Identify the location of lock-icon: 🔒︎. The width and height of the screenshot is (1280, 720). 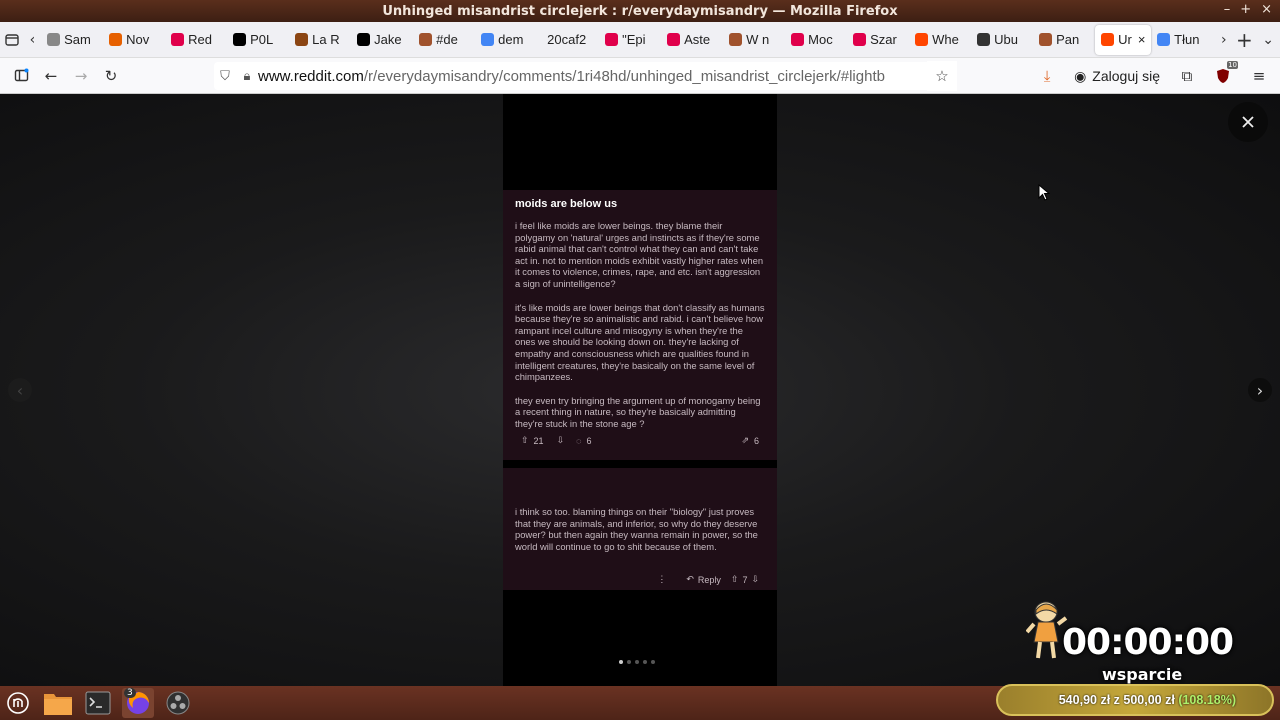
(247, 76).